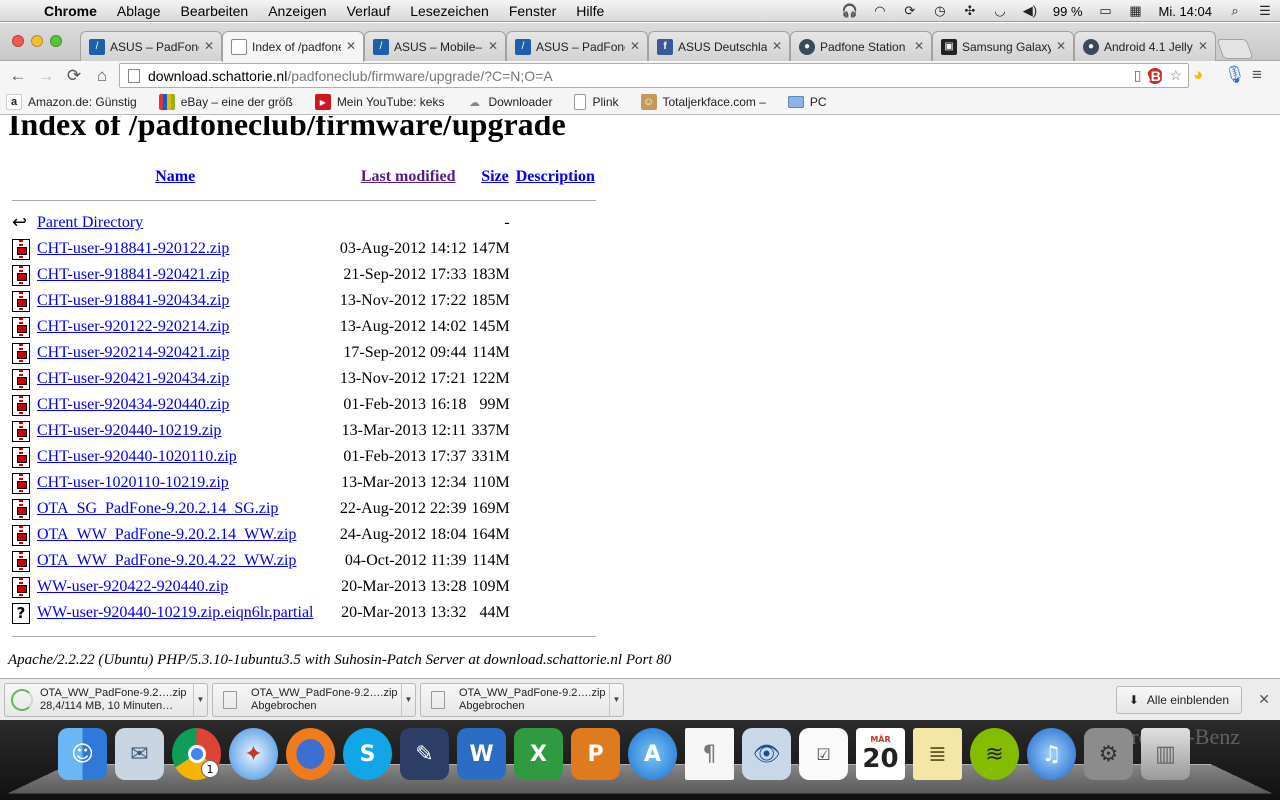 Image resolution: width=1280 pixels, height=800 pixels. I want to click on bluetooth-icon: ✣, so click(970, 11).